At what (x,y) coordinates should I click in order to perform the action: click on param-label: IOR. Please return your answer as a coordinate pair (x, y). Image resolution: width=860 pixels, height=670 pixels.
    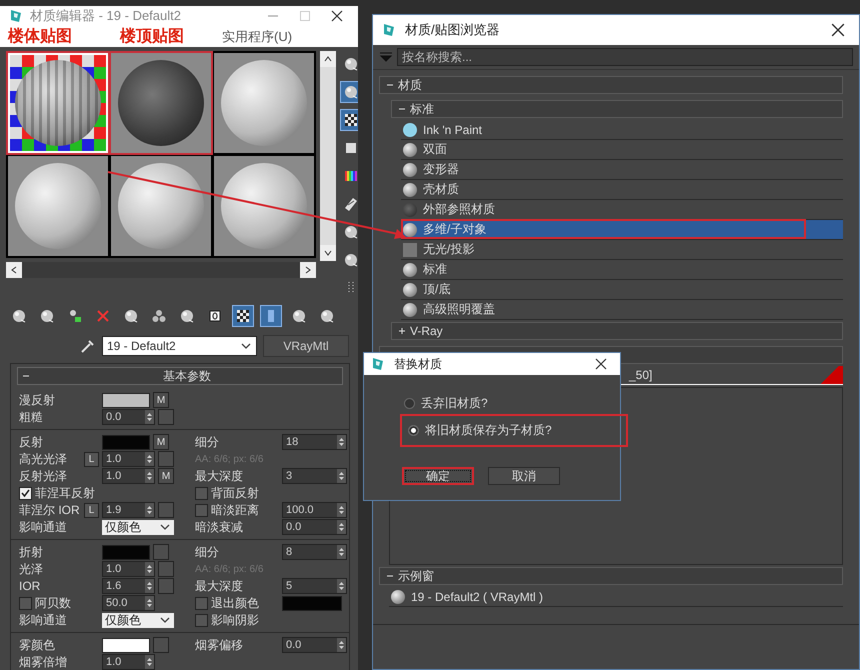
    Looking at the image, I should click on (30, 586).